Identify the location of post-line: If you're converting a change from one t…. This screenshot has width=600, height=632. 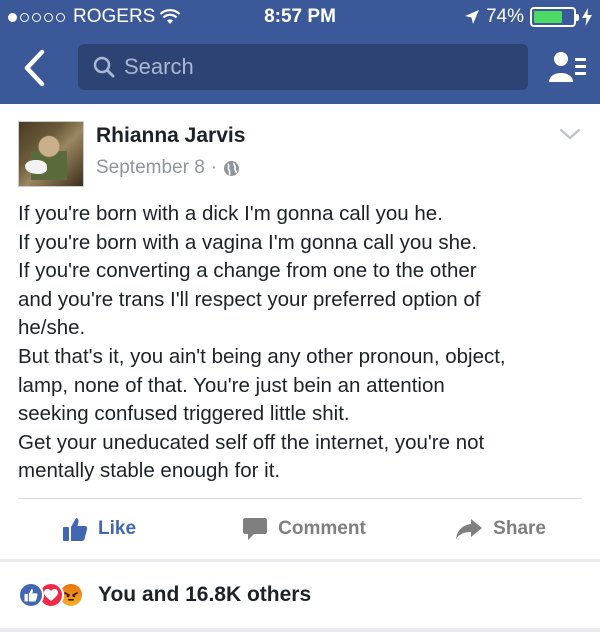
(247, 271).